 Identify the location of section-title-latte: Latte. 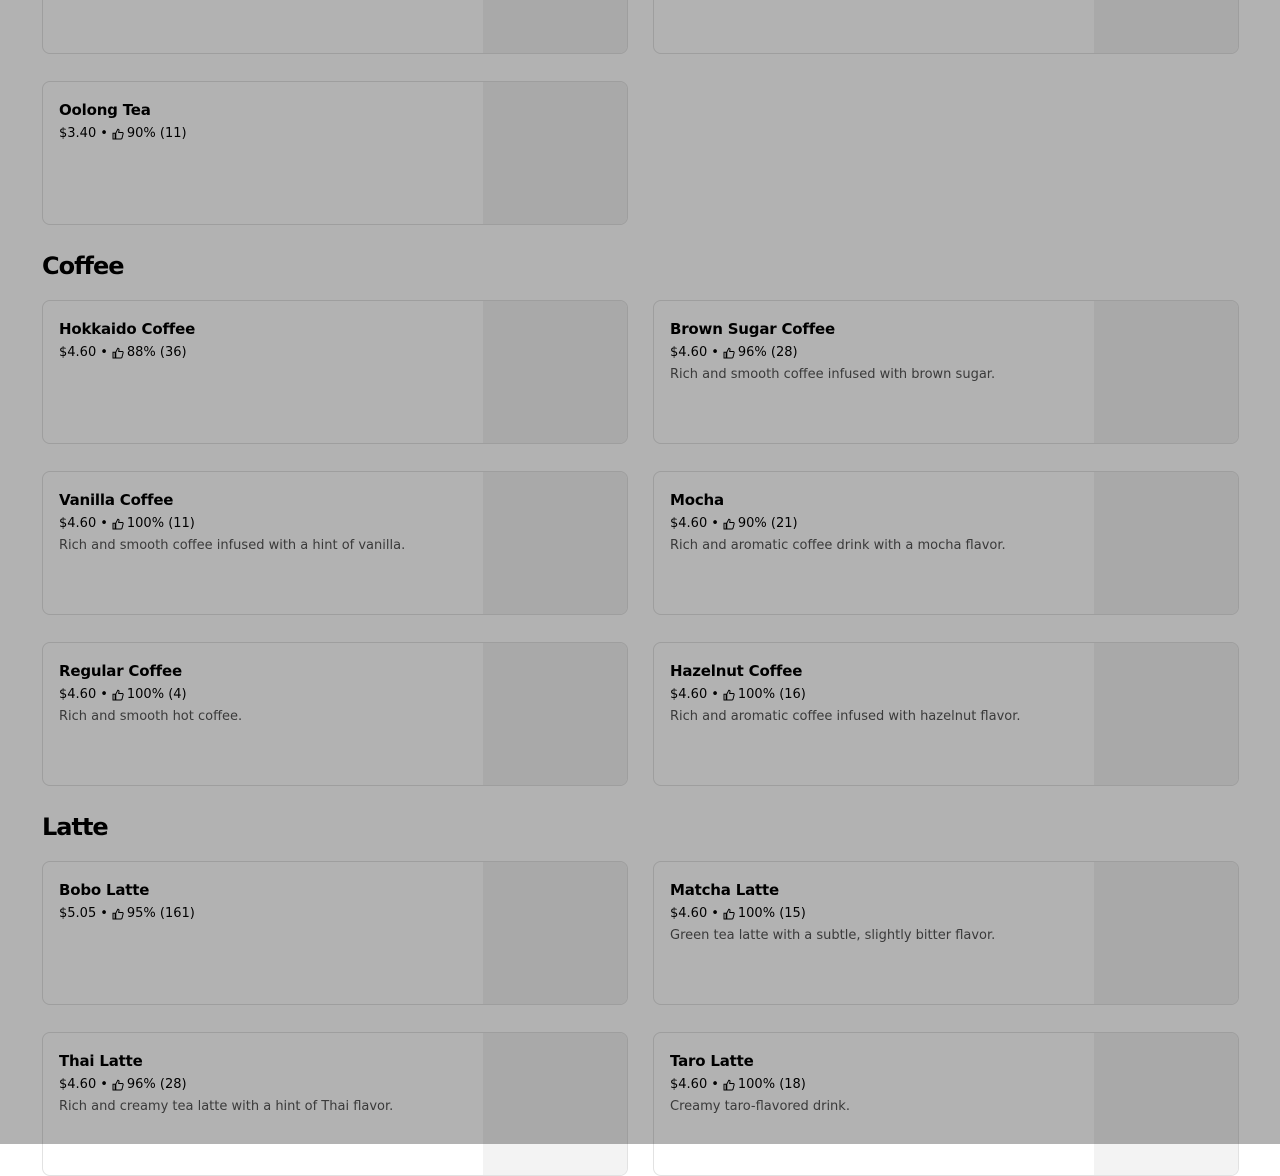
(75, 827).